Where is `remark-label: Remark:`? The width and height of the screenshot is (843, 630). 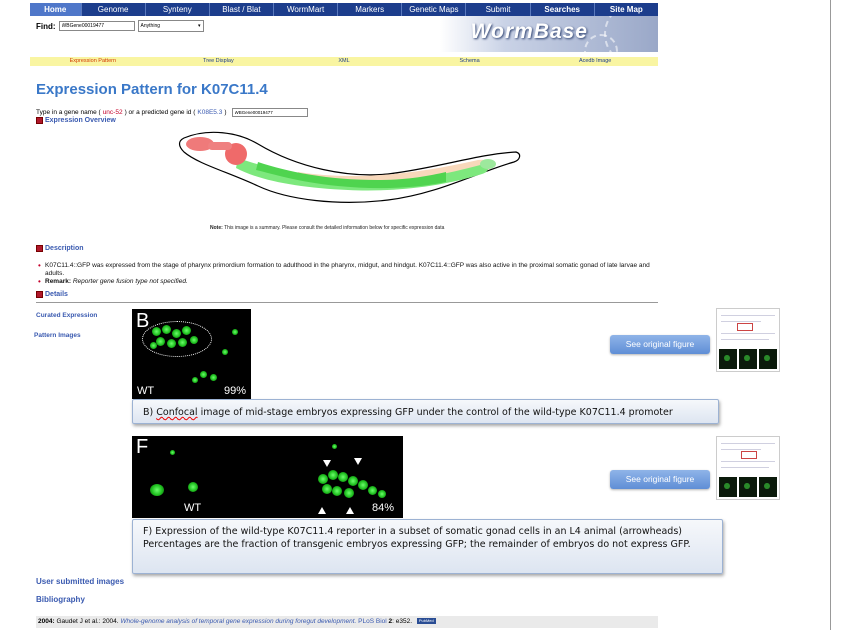
remark-label: Remark: is located at coordinates (58, 281).